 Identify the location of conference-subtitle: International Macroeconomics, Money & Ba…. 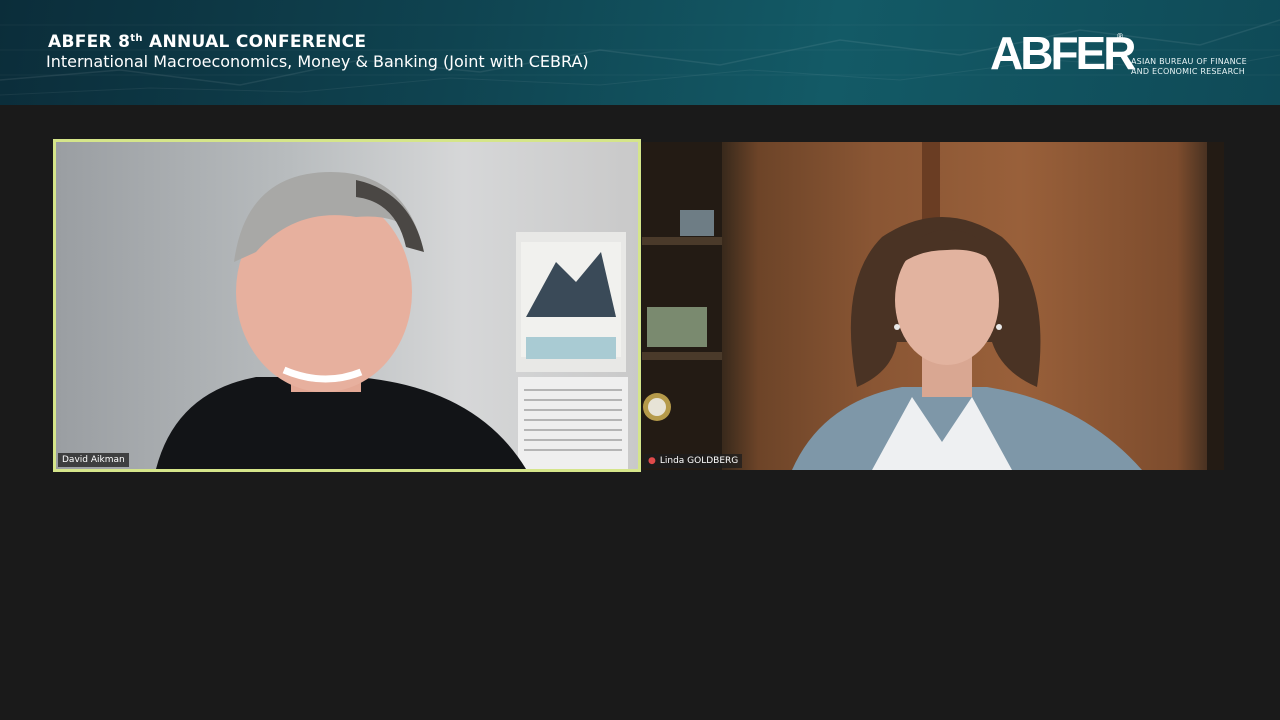
(317, 61).